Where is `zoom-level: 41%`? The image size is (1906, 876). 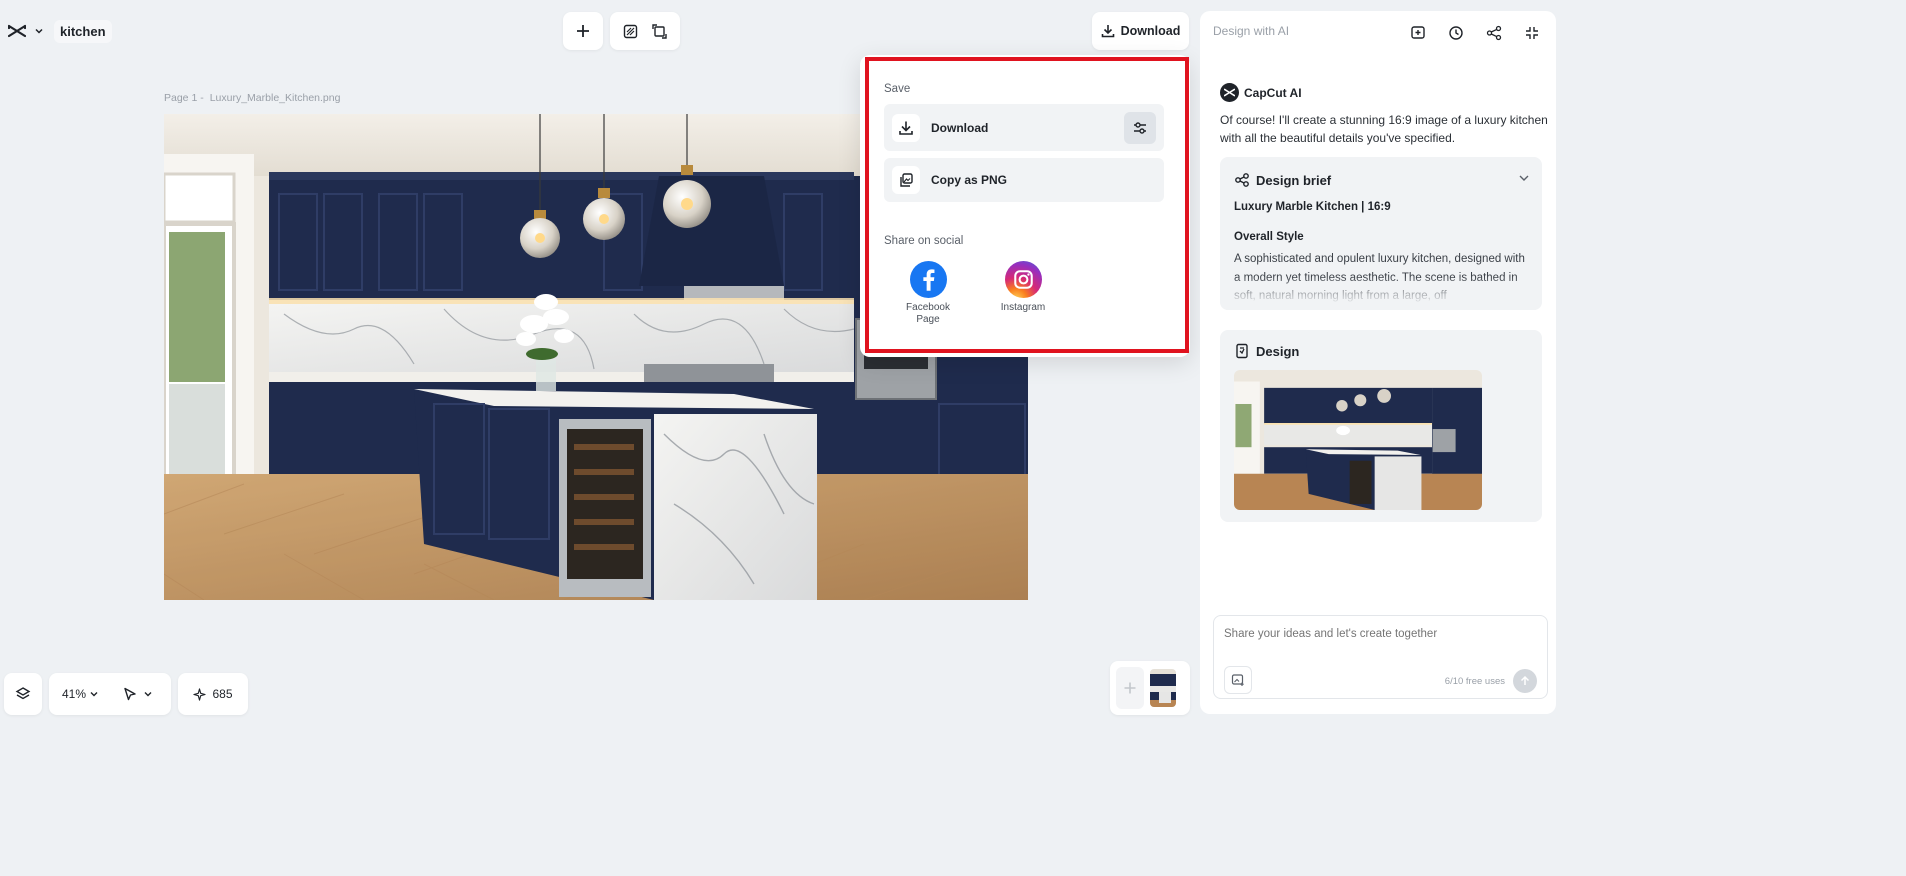
zoom-level: 41% is located at coordinates (74, 694).